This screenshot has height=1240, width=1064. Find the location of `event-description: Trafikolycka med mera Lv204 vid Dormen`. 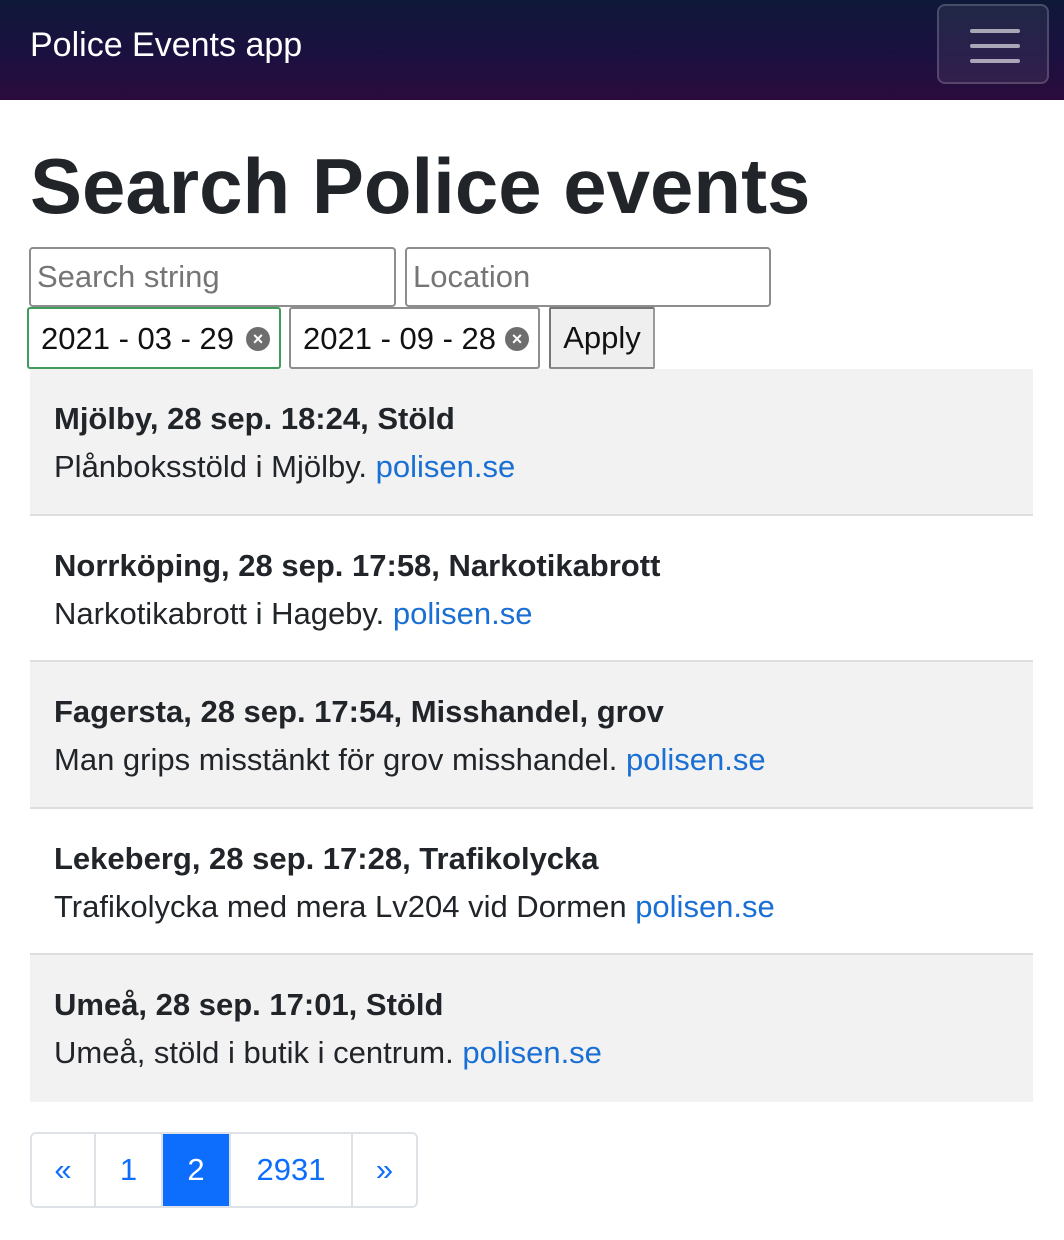

event-description: Trafikolycka med mera Lv204 vid Dormen is located at coordinates (340, 906).